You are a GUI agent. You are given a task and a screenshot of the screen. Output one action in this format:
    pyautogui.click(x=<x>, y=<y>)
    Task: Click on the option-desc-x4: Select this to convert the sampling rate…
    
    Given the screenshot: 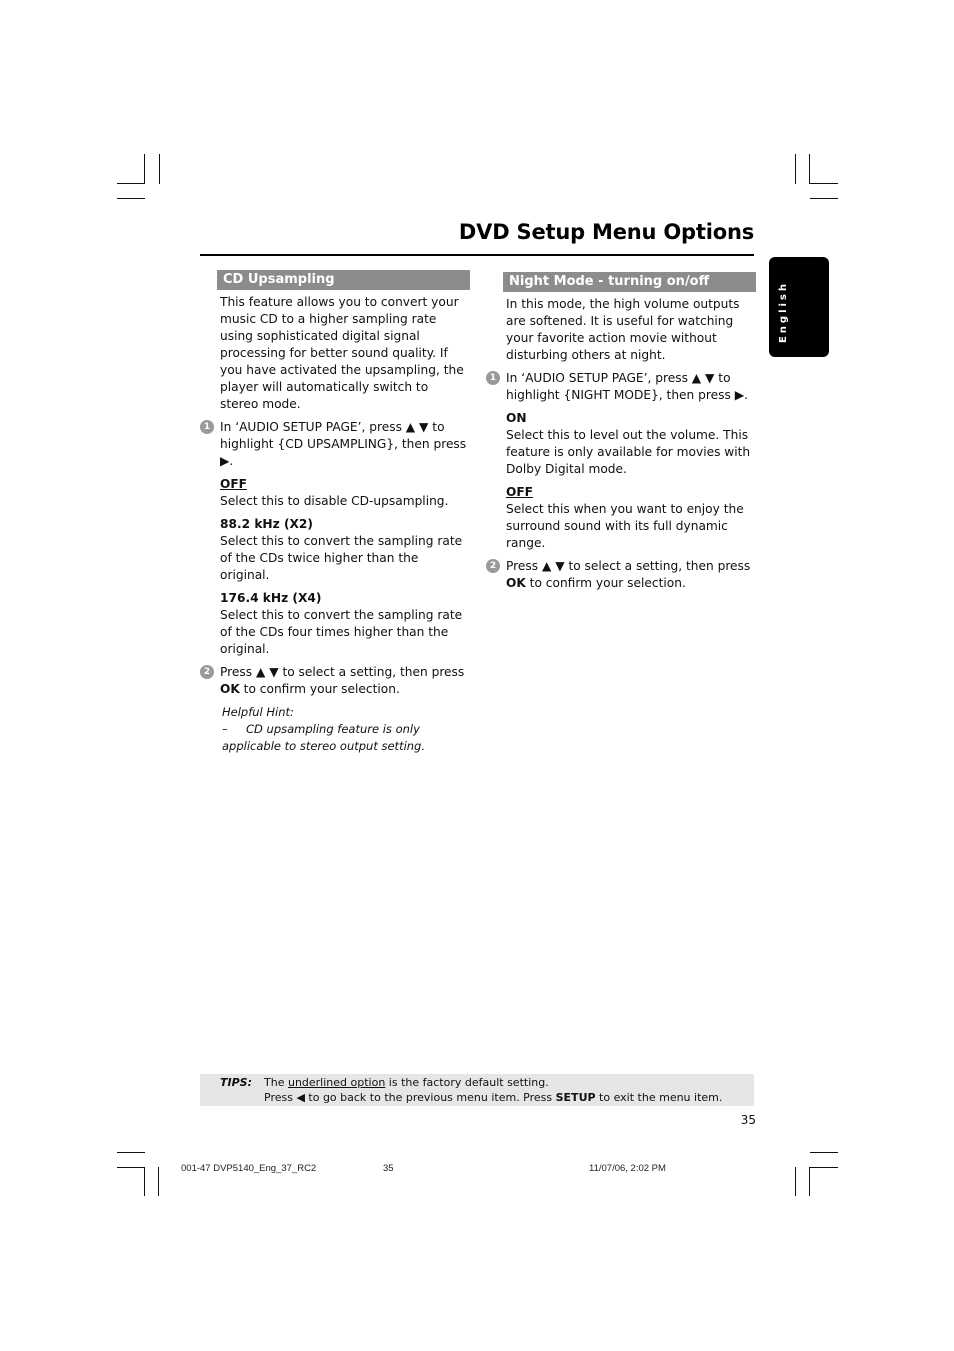 What is the action you would take?
    pyautogui.click(x=341, y=632)
    